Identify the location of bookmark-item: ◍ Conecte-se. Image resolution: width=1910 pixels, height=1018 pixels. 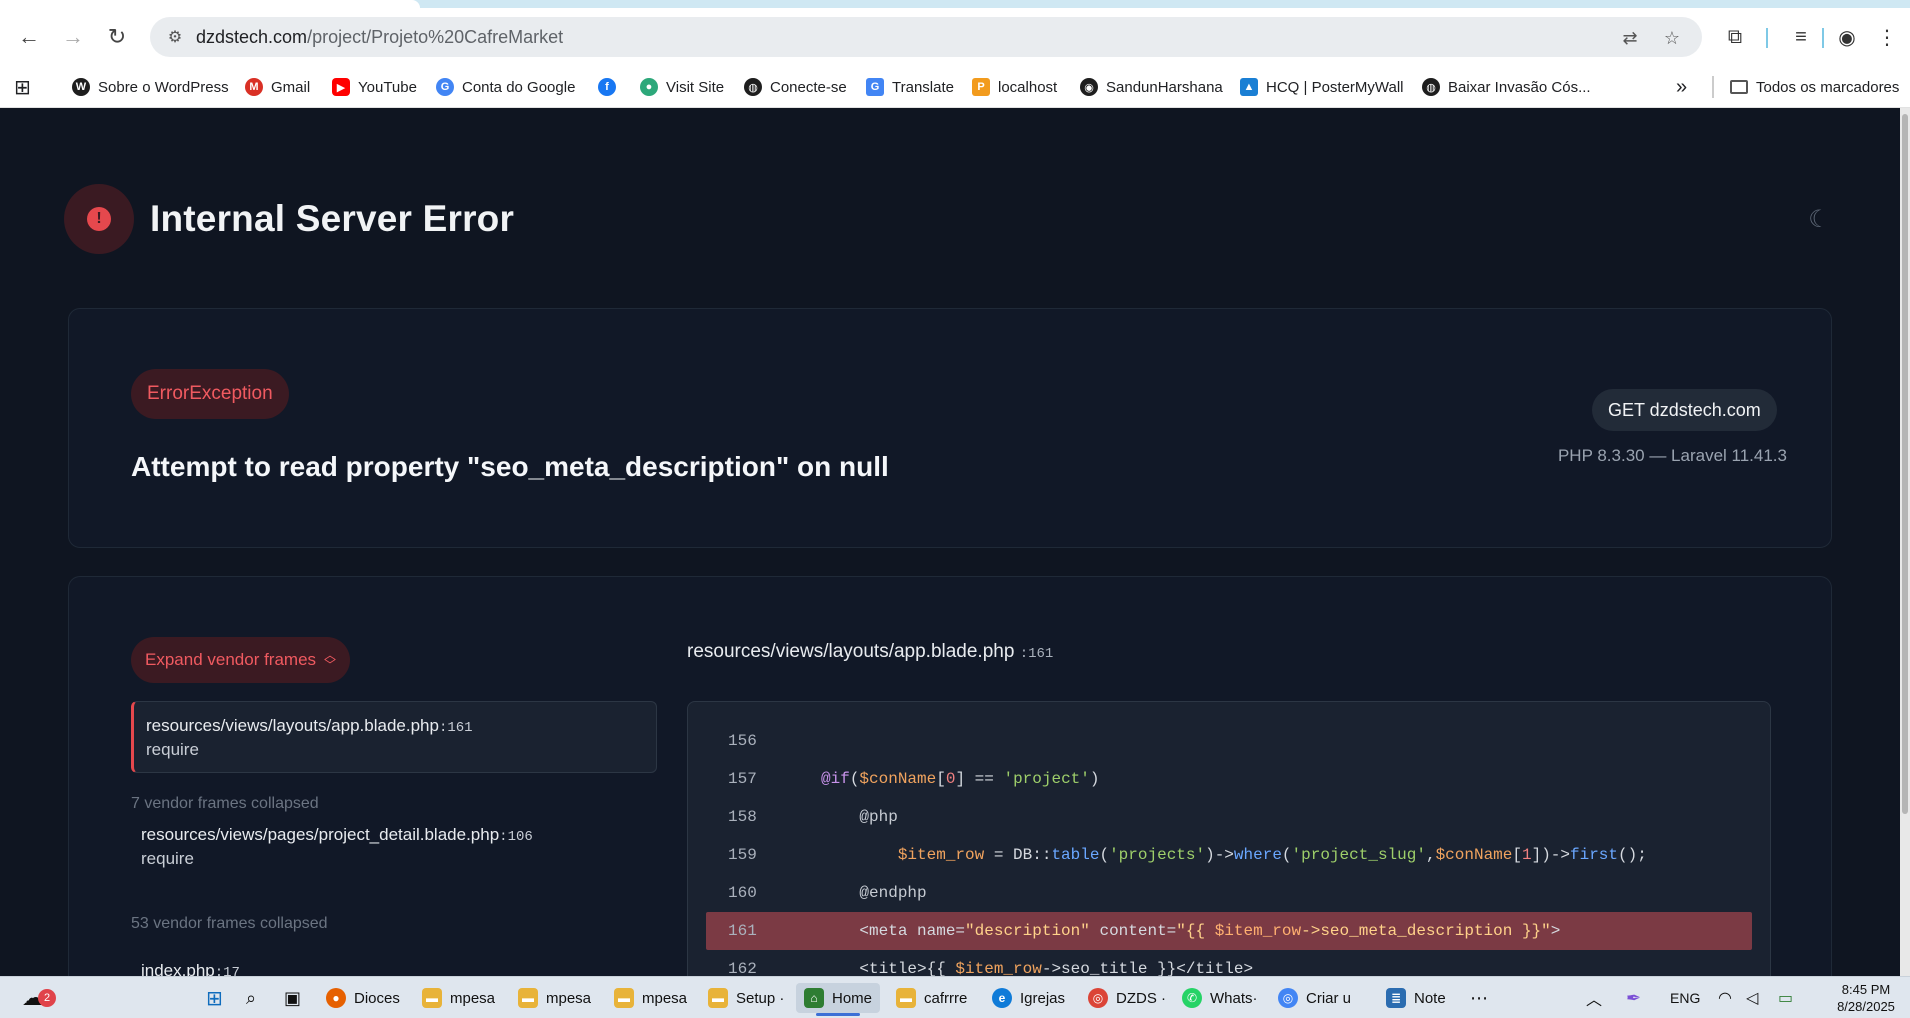
(795, 87).